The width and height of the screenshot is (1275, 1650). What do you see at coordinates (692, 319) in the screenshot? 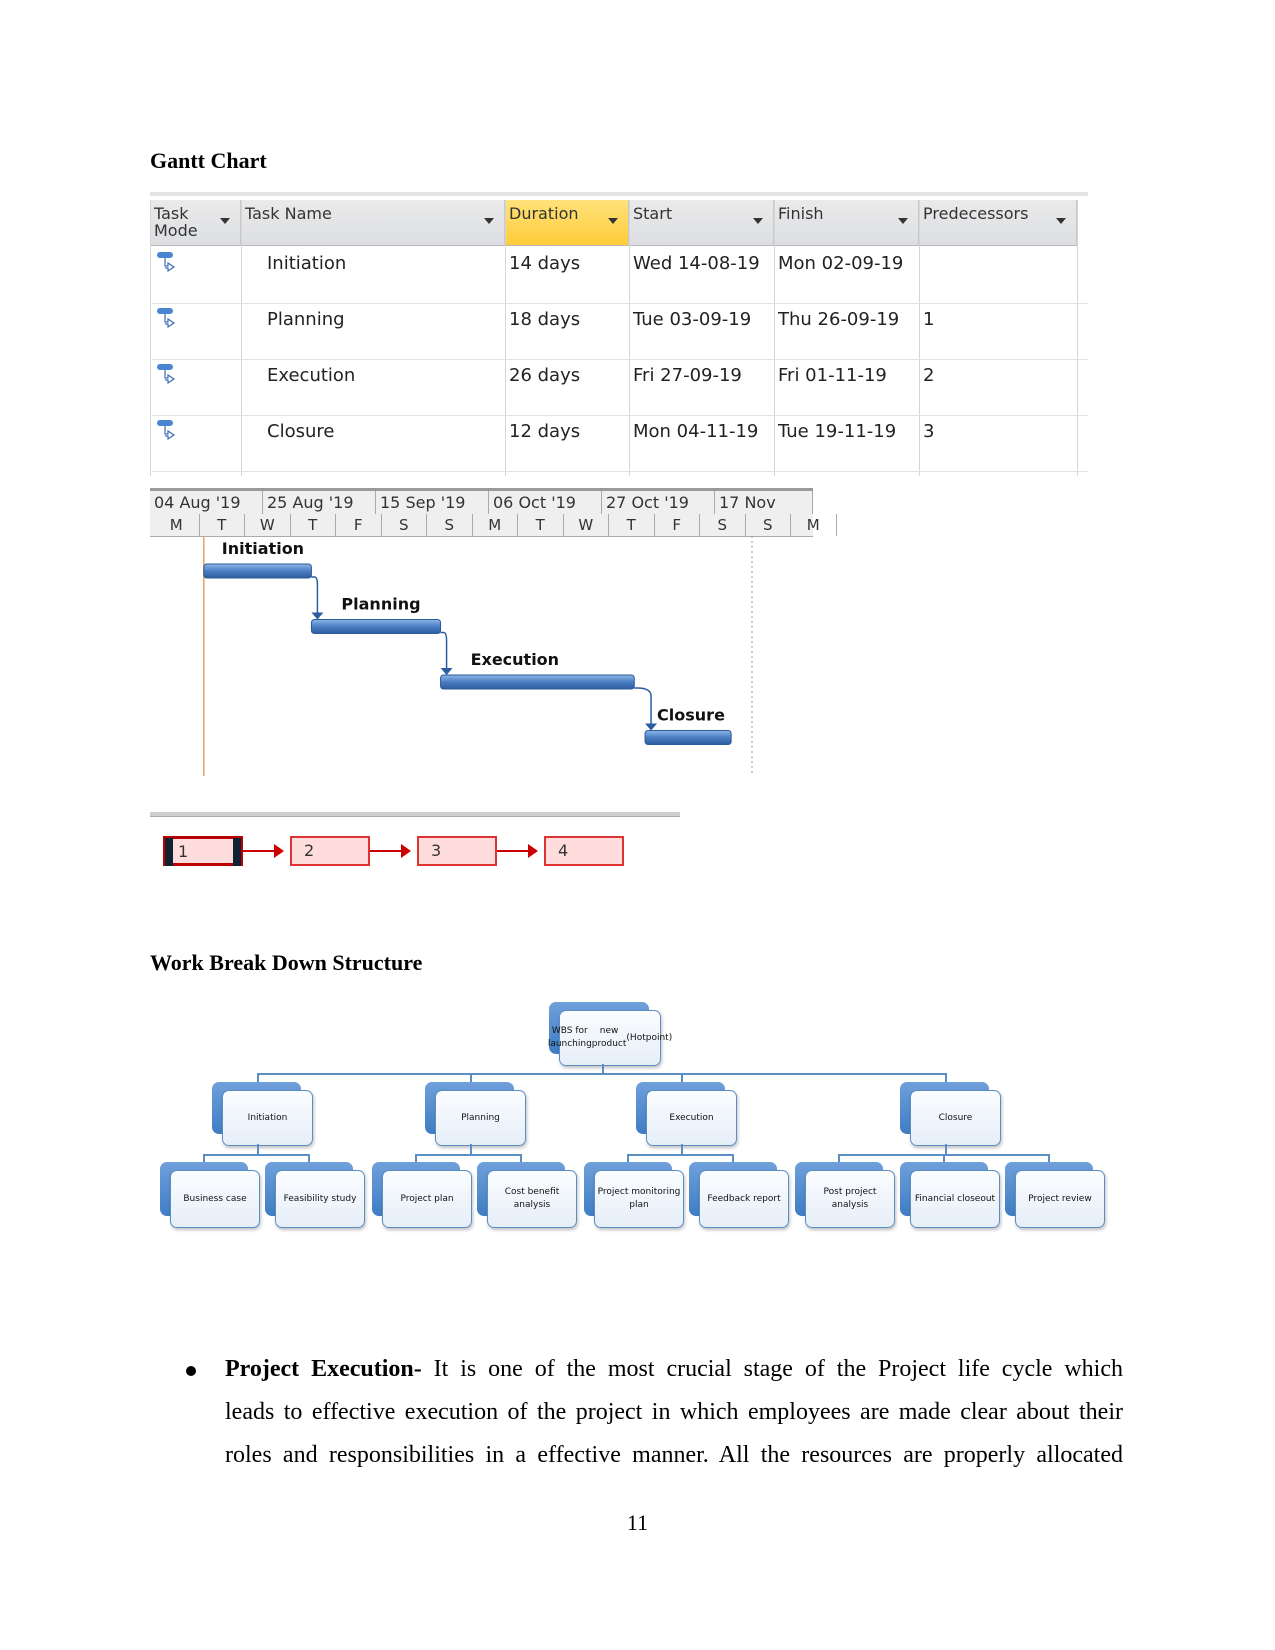
I see `cell-start: Tue 03-09-19` at bounding box center [692, 319].